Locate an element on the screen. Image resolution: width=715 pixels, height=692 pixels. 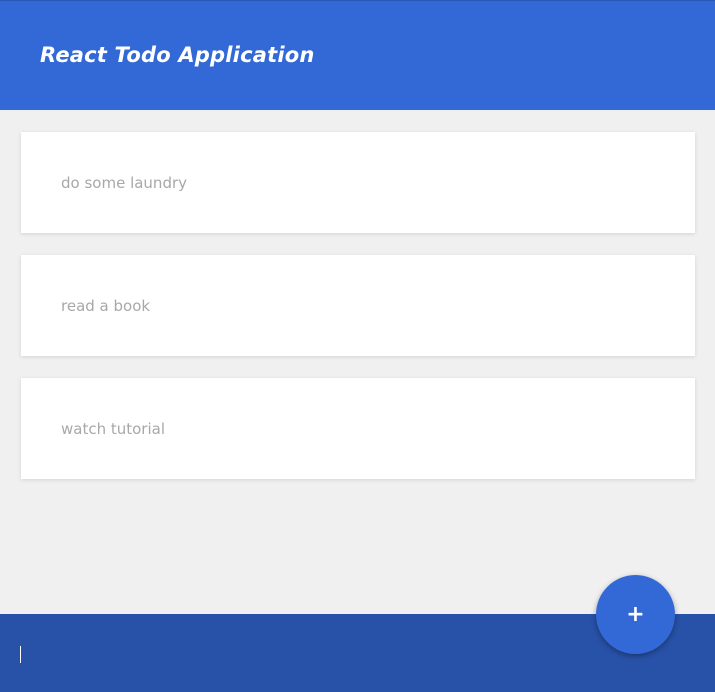
app-title: React Todo Application is located at coordinates (177, 55).